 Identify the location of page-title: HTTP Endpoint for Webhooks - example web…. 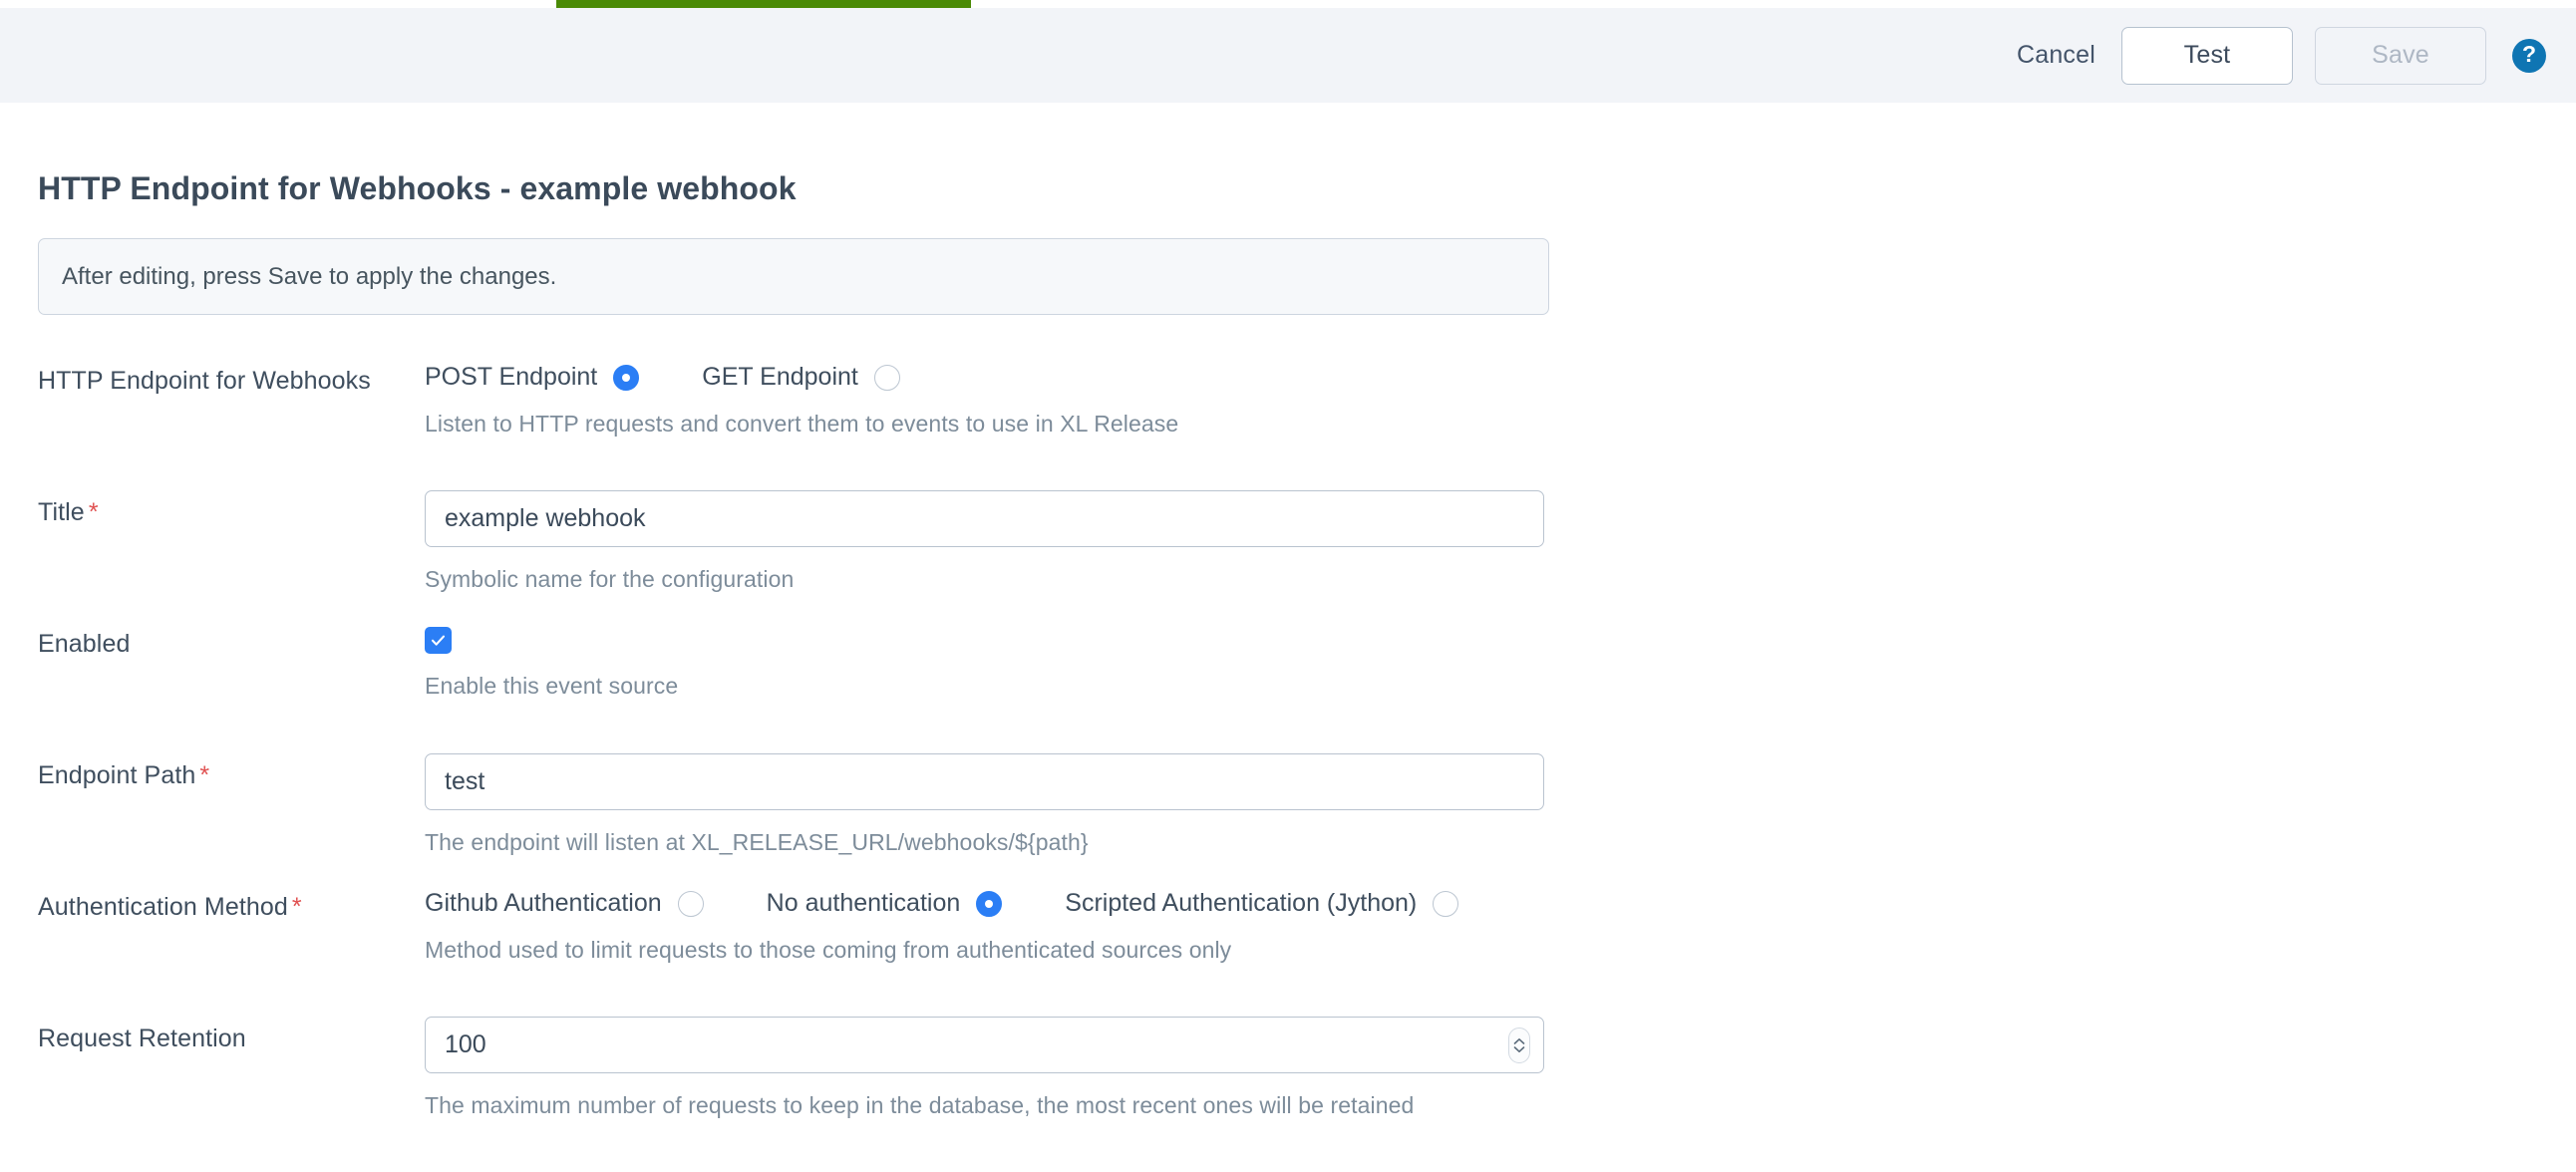
(417, 188).